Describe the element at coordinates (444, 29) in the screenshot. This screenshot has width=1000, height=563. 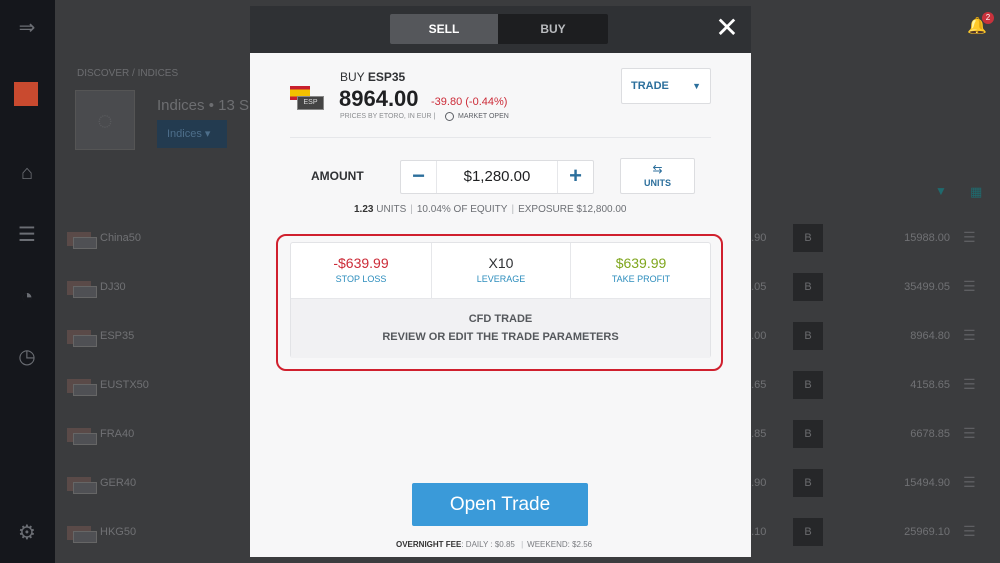
I see `tab-sell: SELL` at that location.